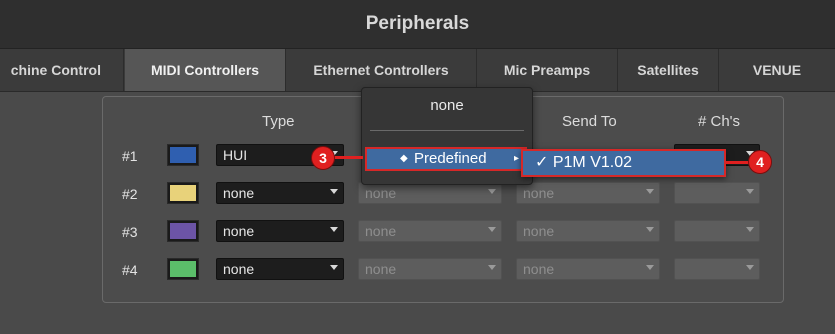  Describe the element at coordinates (381, 70) in the screenshot. I see `tab-ethernet-controllers: Ethernet Controllers` at that location.